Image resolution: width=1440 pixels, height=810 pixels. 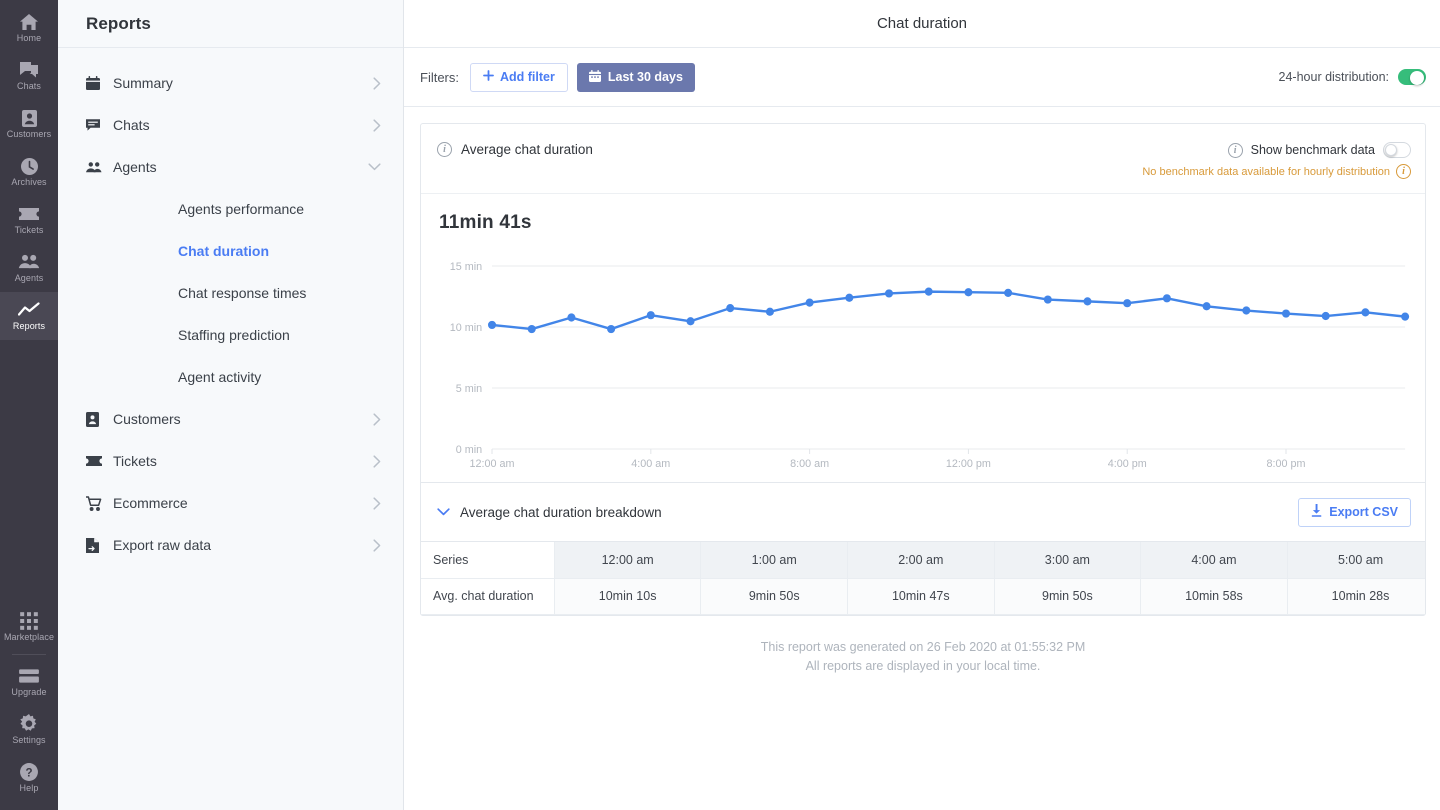 What do you see at coordinates (230, 419) in the screenshot?
I see `sidebar-item-customers: Customers` at bounding box center [230, 419].